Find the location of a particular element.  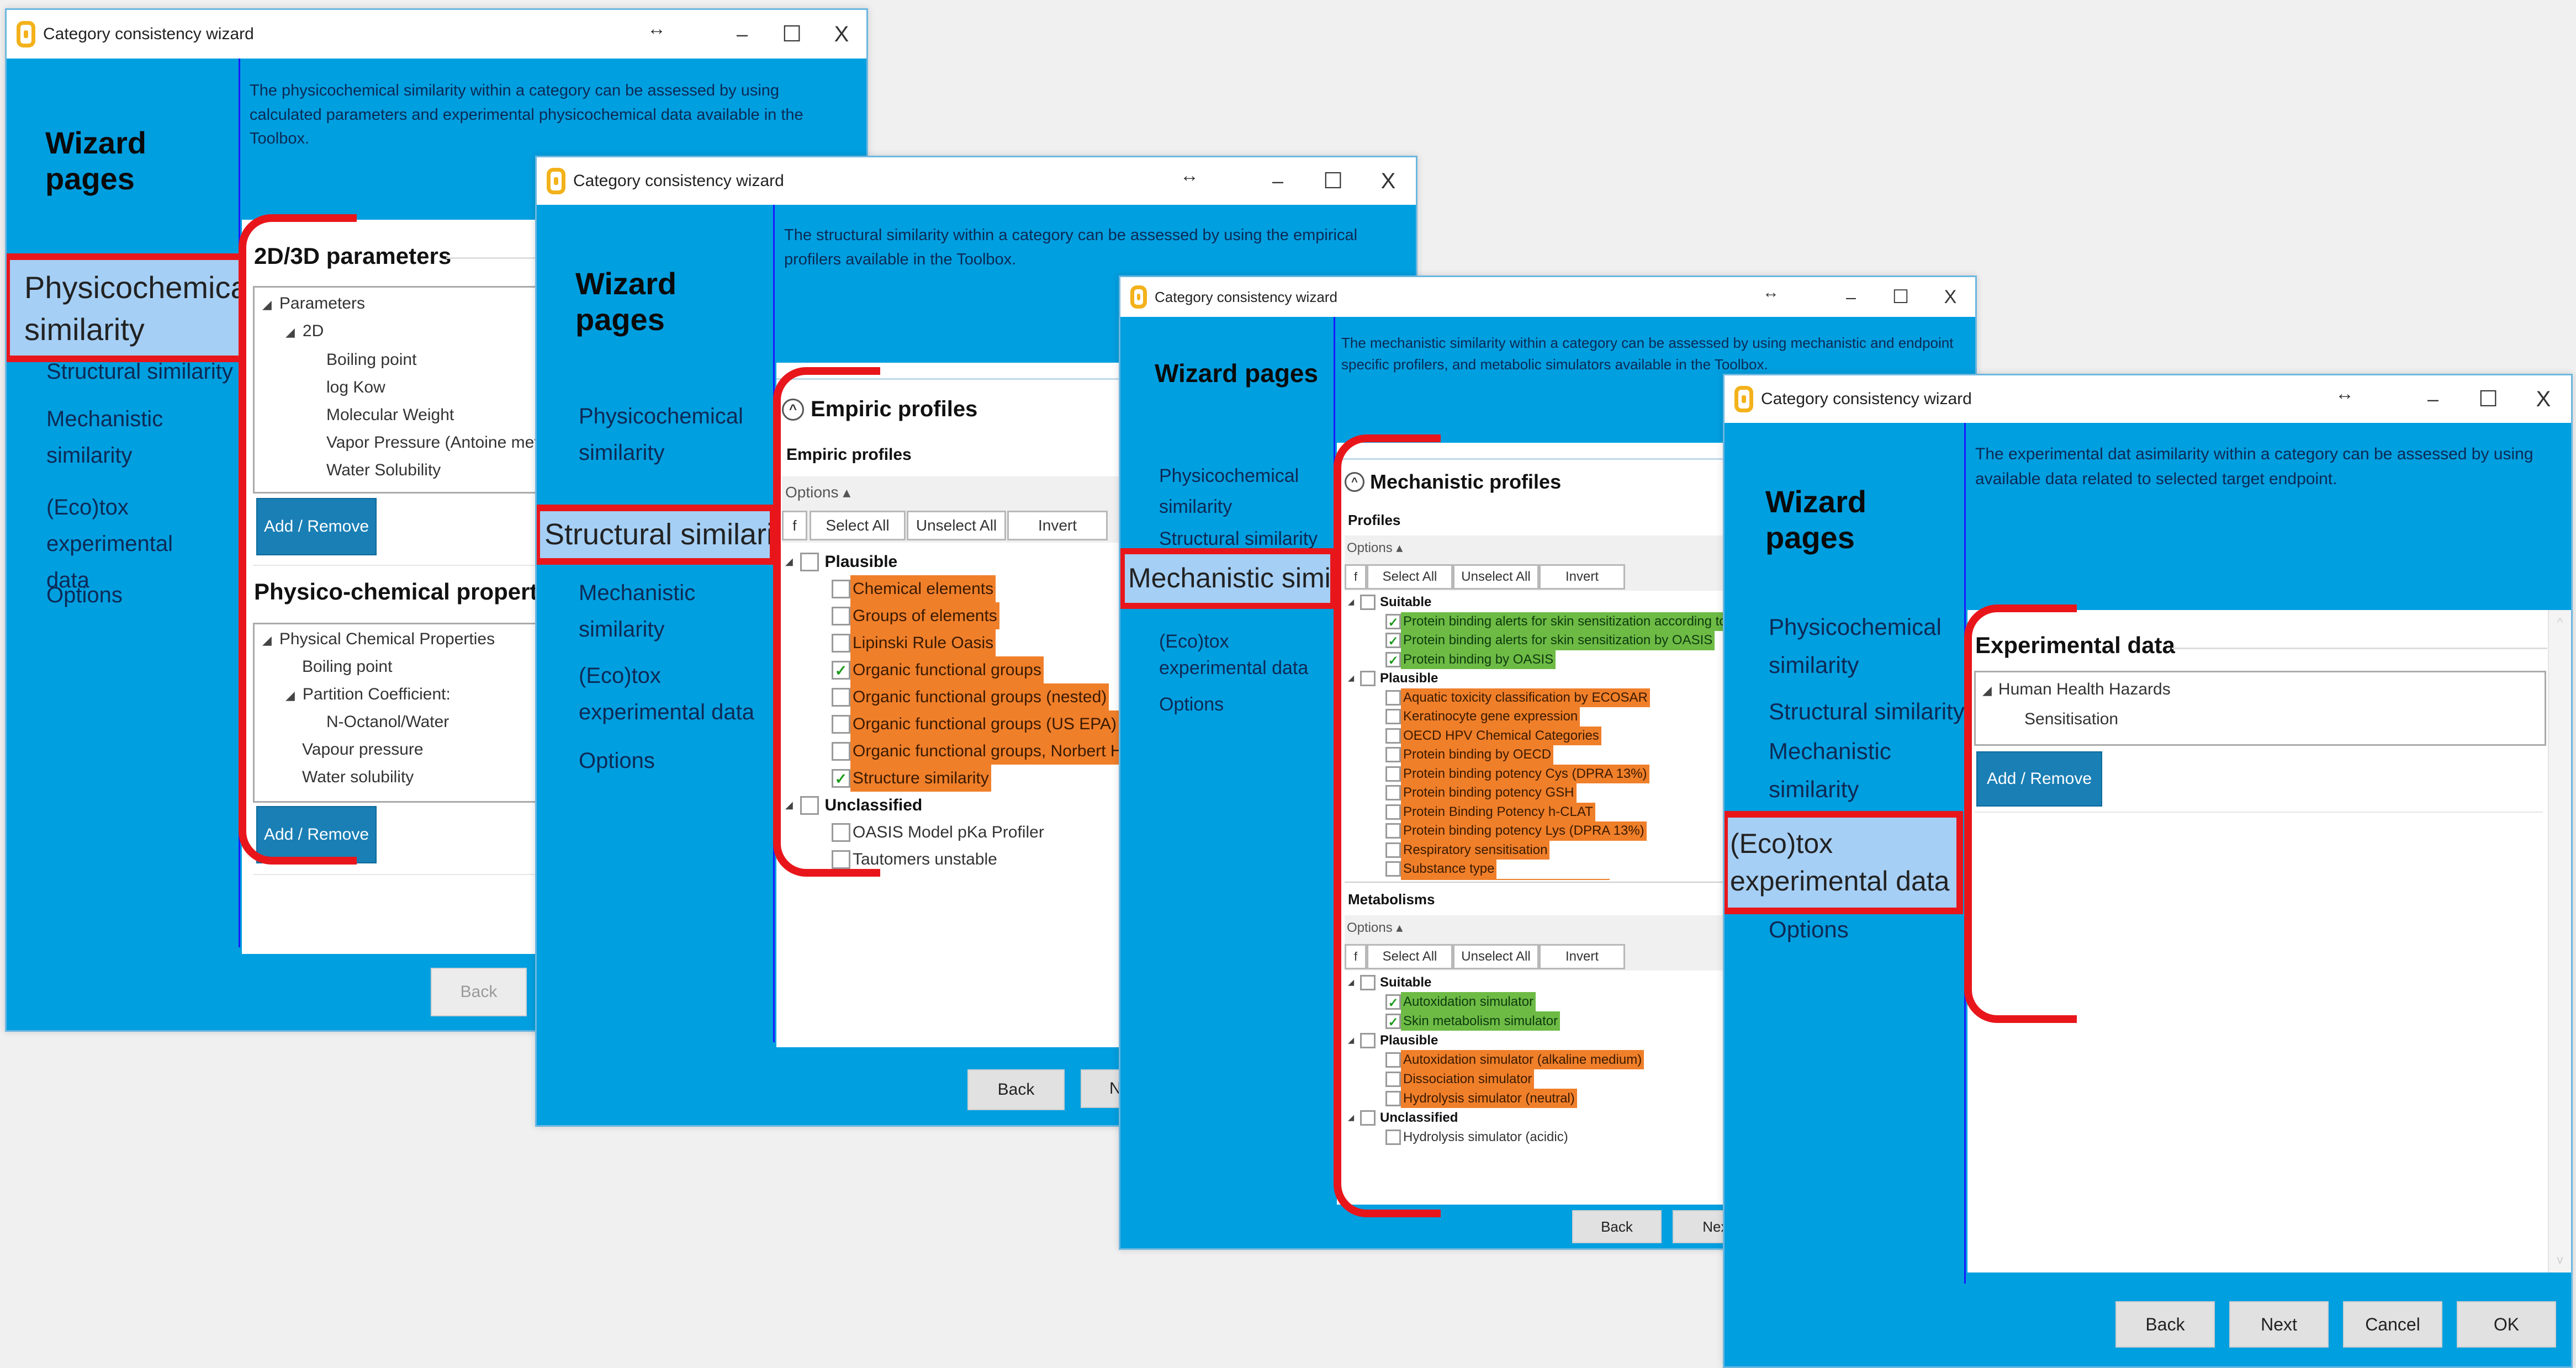

profile-label: Organic functional groups (US EPA) is located at coordinates (984, 724).